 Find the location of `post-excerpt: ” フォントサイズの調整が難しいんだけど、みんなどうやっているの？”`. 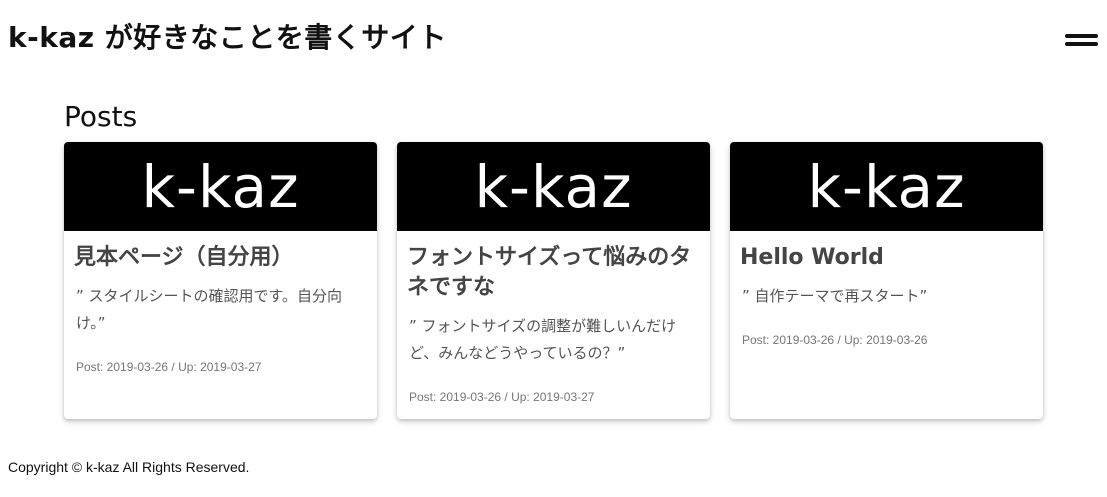

post-excerpt: ” フォントサイズの調整が難しいんだけど、みんなどうやっているの？” is located at coordinates (543, 339).